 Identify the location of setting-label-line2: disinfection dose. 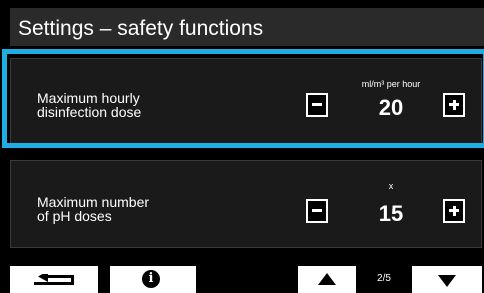
(89, 112).